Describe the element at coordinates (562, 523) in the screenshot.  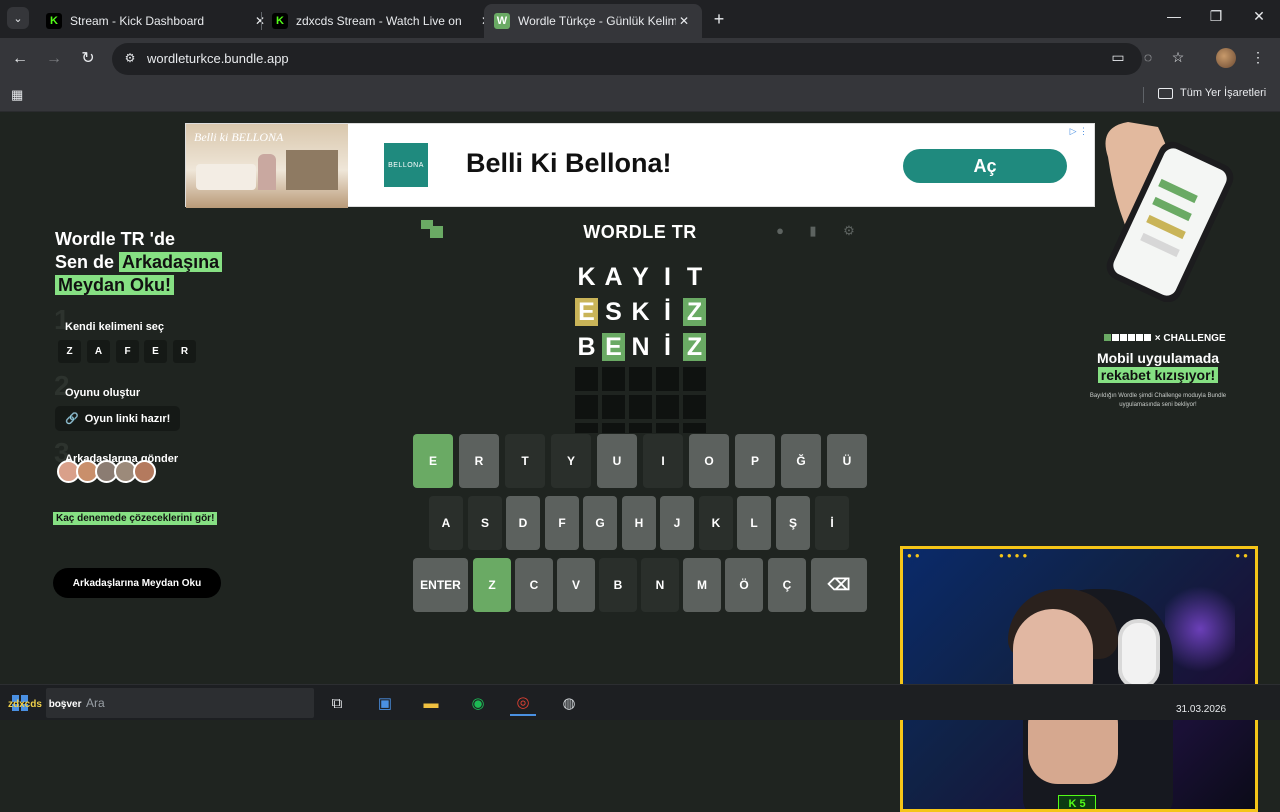
I see `key-f: F` at that location.